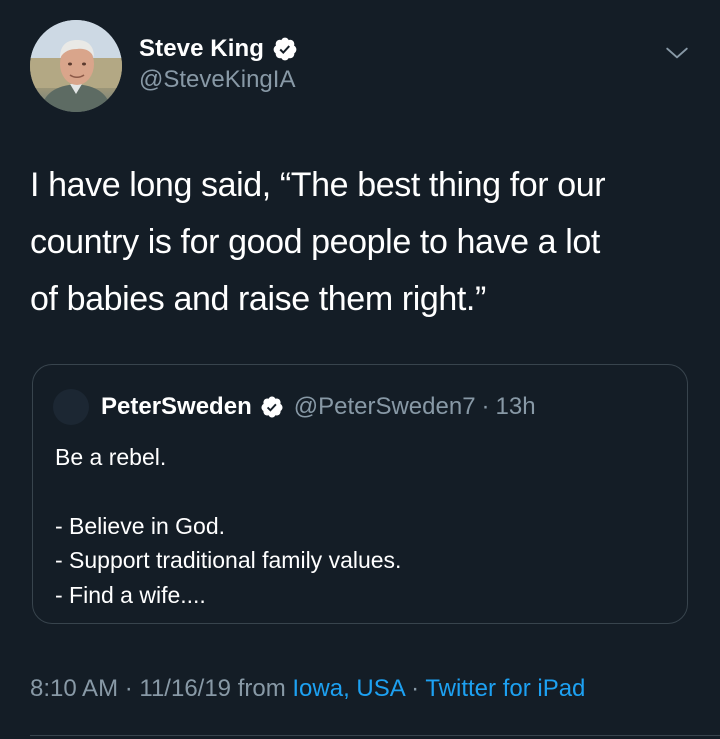 The image size is (720, 739). What do you see at coordinates (76, 66) in the screenshot?
I see `author-avatar` at bounding box center [76, 66].